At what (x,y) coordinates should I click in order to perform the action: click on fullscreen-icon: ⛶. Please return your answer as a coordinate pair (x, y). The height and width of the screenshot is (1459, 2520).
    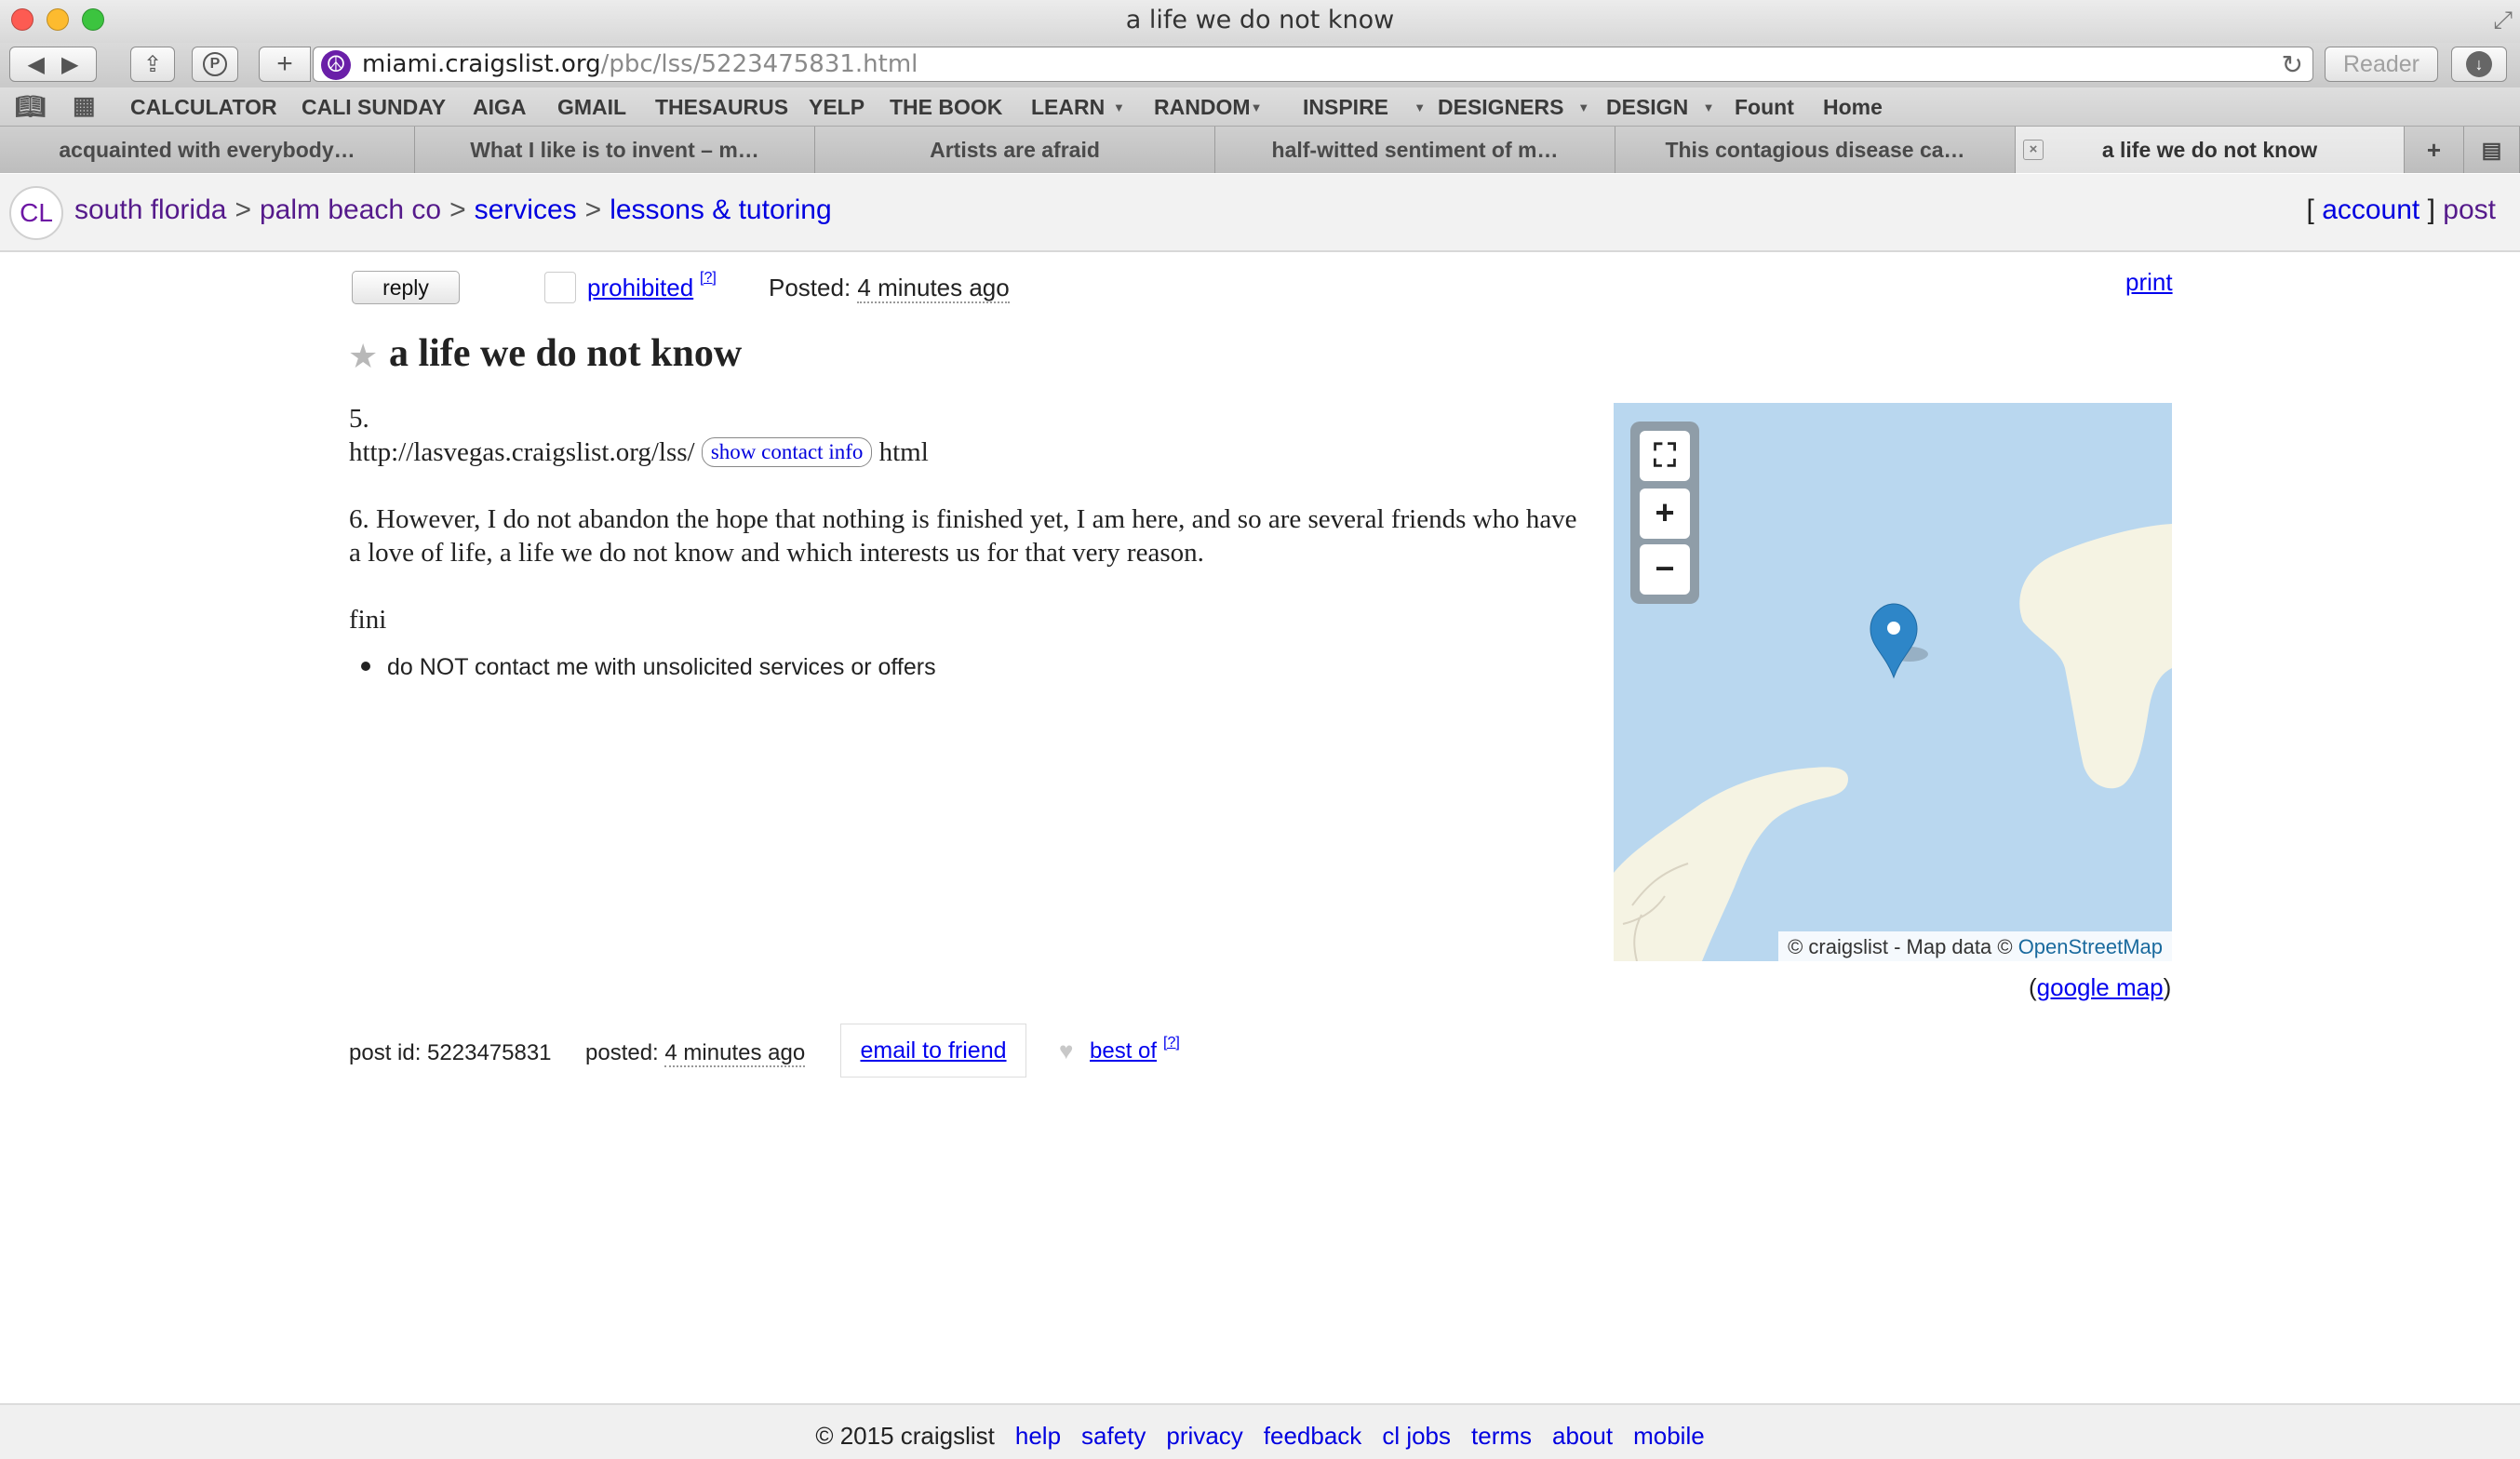
    Looking at the image, I should click on (1665, 456).